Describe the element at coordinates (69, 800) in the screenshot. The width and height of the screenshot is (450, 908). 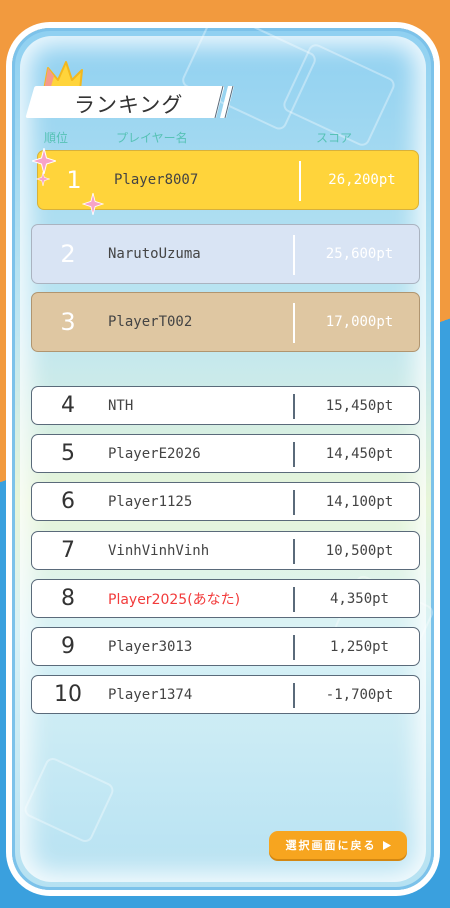
I see `decorative-shape` at that location.